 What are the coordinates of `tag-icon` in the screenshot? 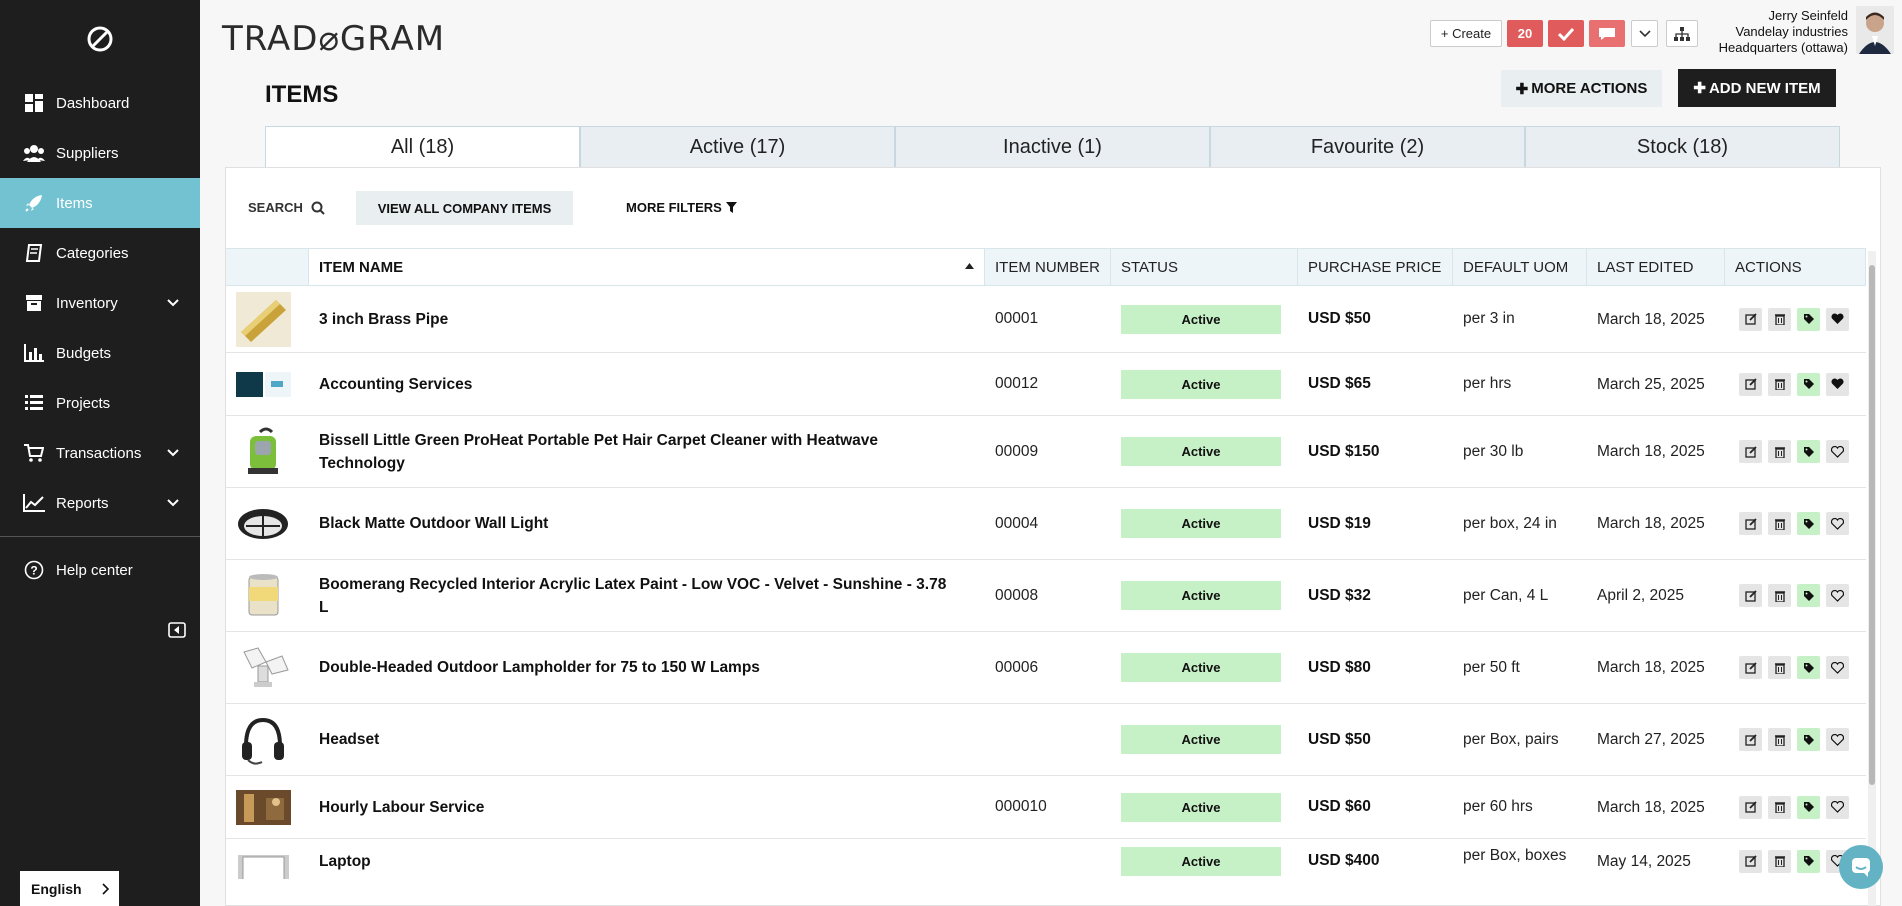 It's located at (1808, 807).